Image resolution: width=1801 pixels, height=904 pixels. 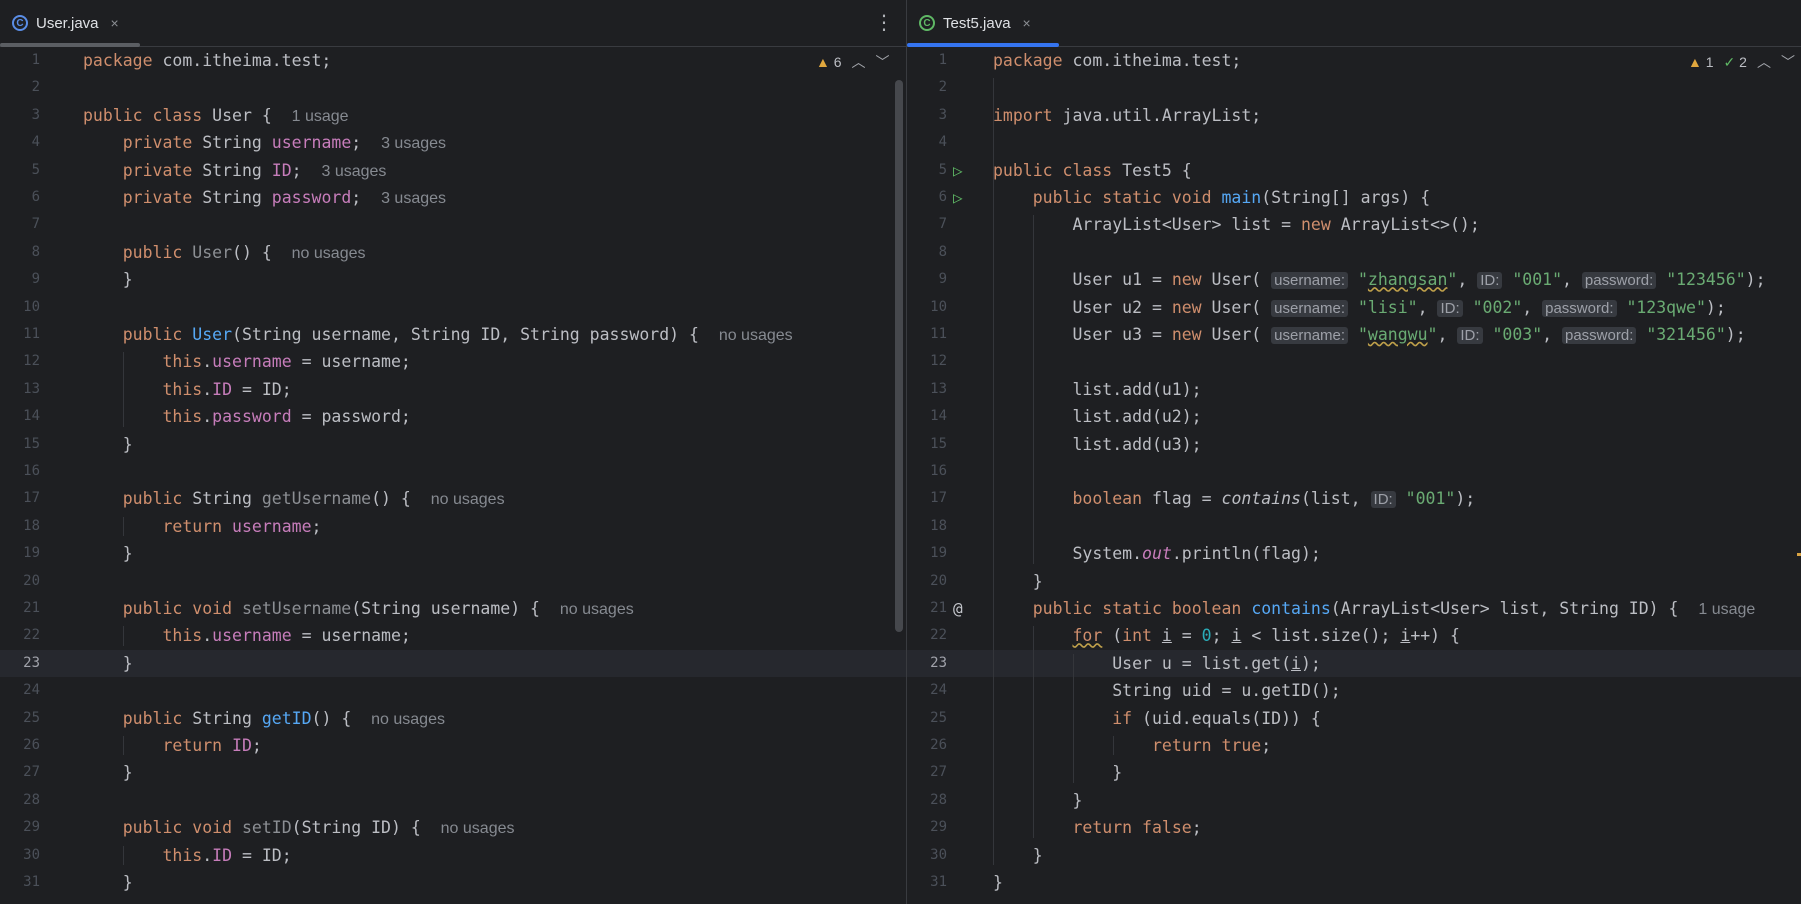 I want to click on line-number: 13, so click(x=20, y=389).